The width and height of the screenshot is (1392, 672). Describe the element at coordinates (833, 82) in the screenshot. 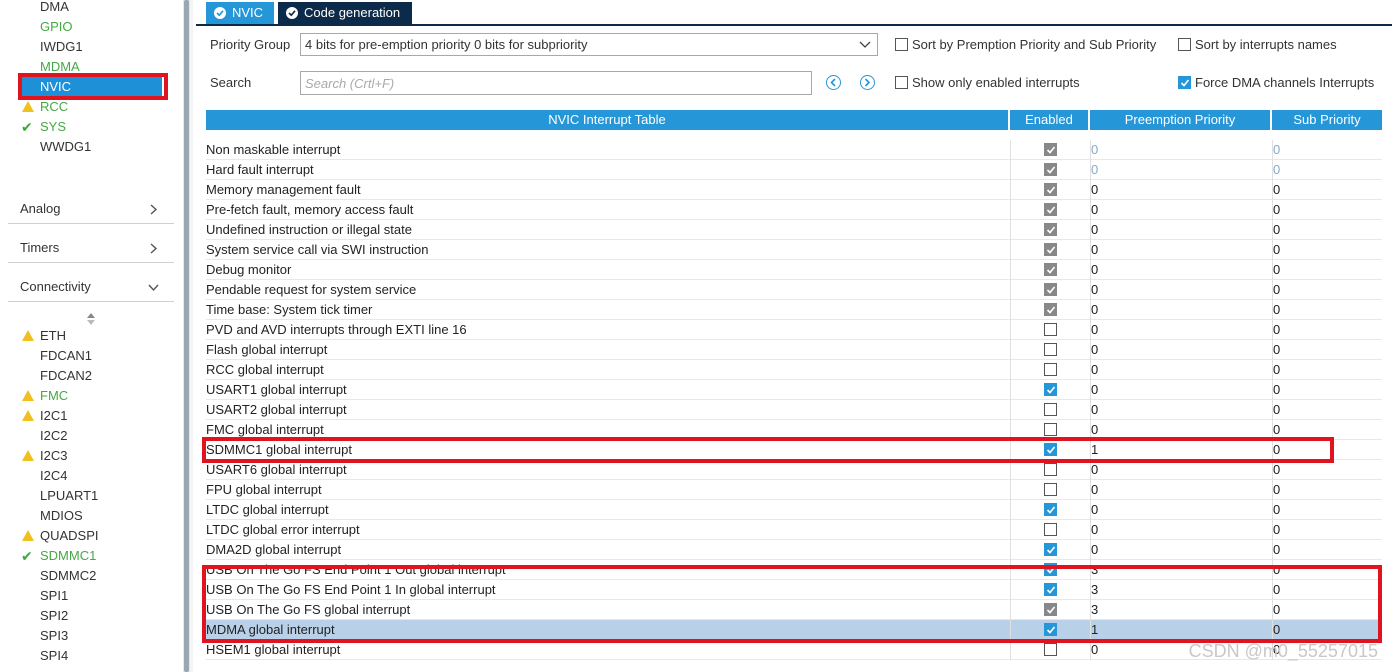

I see `search-prev-button` at that location.